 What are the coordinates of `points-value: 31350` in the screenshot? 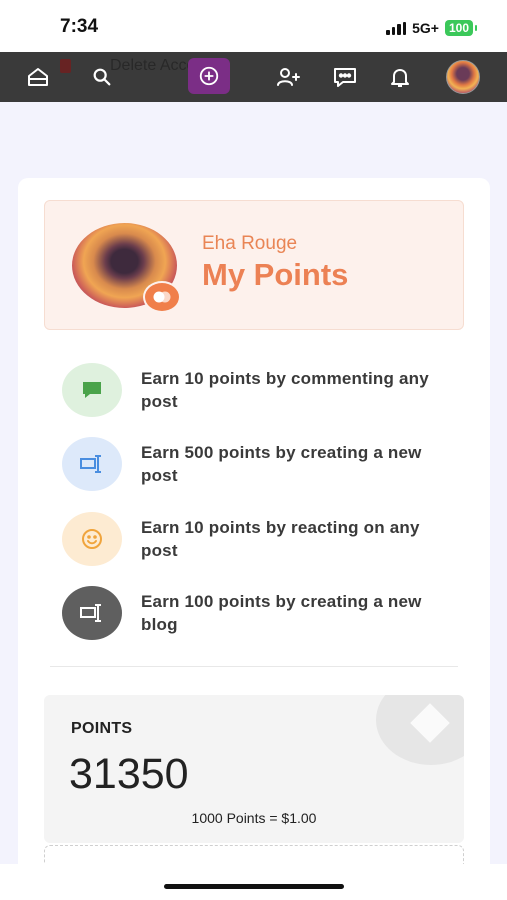 It's located at (129, 774).